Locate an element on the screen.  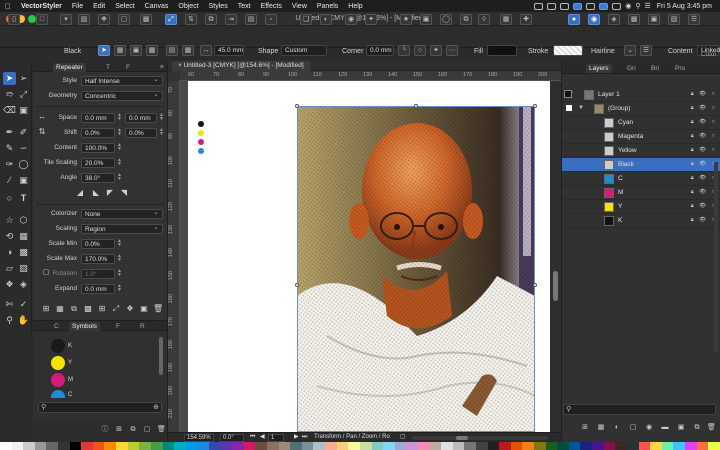
align-icon: ▤ is located at coordinates (172, 50).